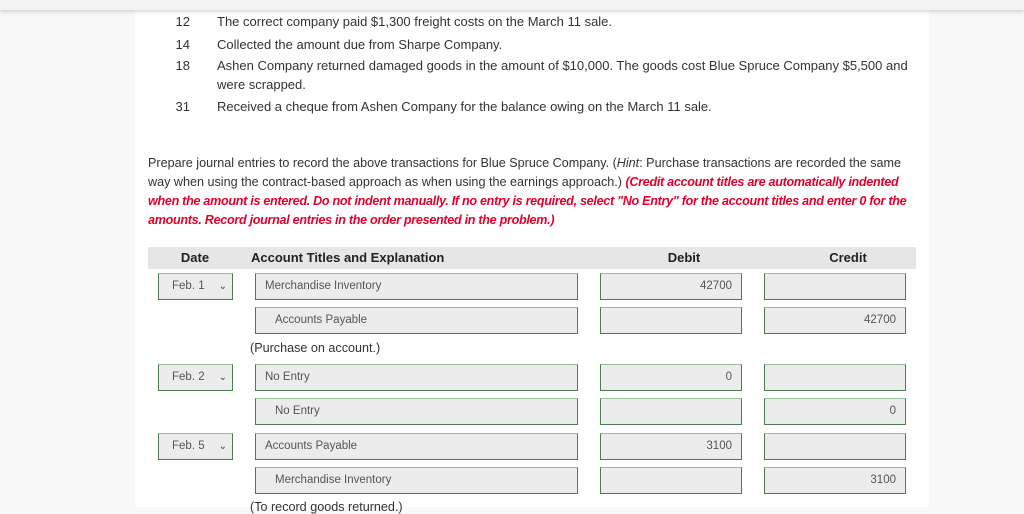 The image size is (1024, 514). I want to click on debit-input: 0, so click(671, 377).